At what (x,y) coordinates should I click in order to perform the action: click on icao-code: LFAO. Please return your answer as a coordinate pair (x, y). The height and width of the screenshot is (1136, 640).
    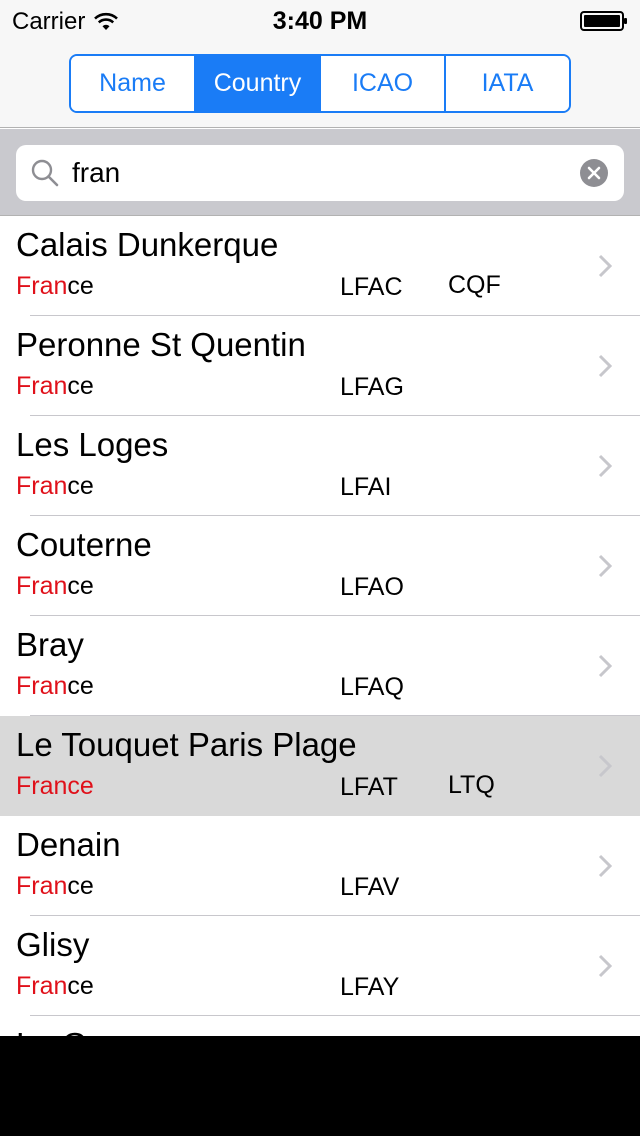
    Looking at the image, I should click on (372, 587).